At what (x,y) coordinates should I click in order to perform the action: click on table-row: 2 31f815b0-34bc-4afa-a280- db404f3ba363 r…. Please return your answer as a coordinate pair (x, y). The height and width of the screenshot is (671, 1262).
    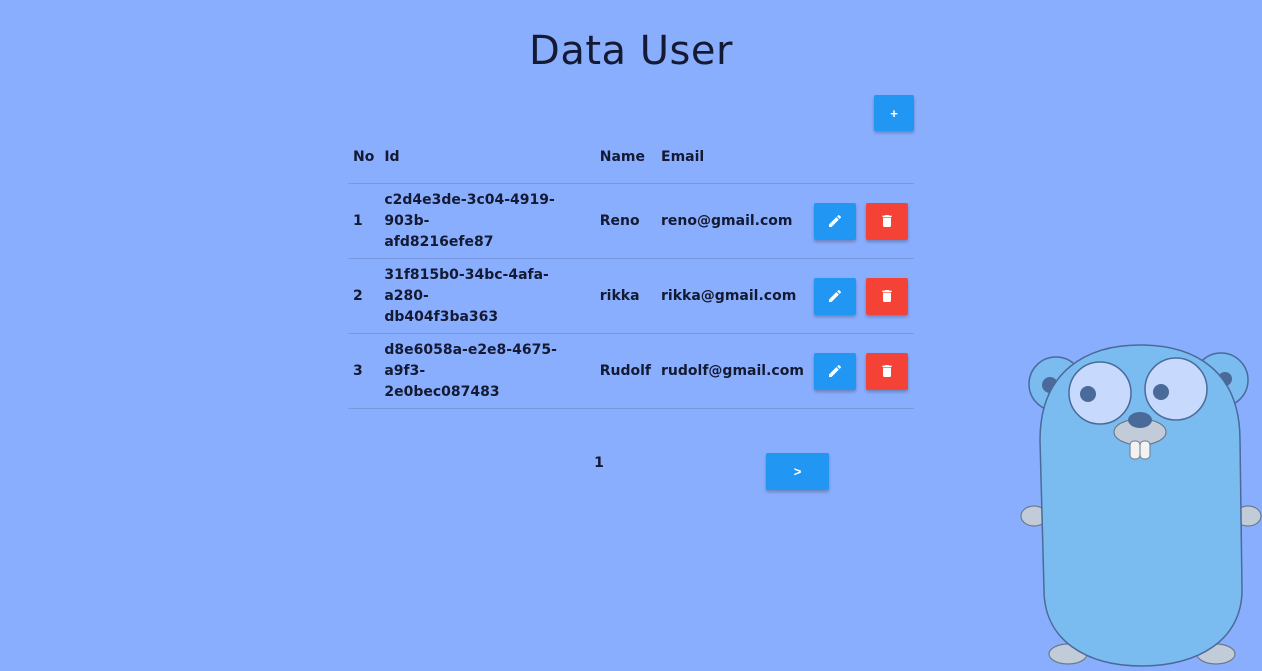
    Looking at the image, I should click on (631, 296).